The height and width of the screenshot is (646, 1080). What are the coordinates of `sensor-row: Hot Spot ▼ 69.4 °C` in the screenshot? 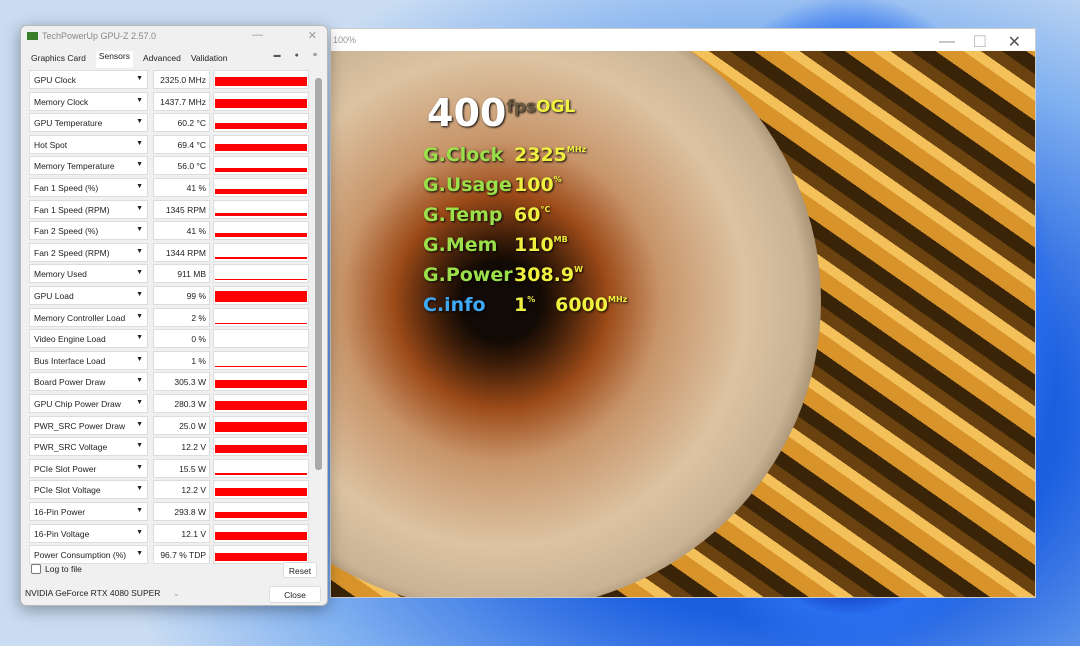 It's located at (170, 144).